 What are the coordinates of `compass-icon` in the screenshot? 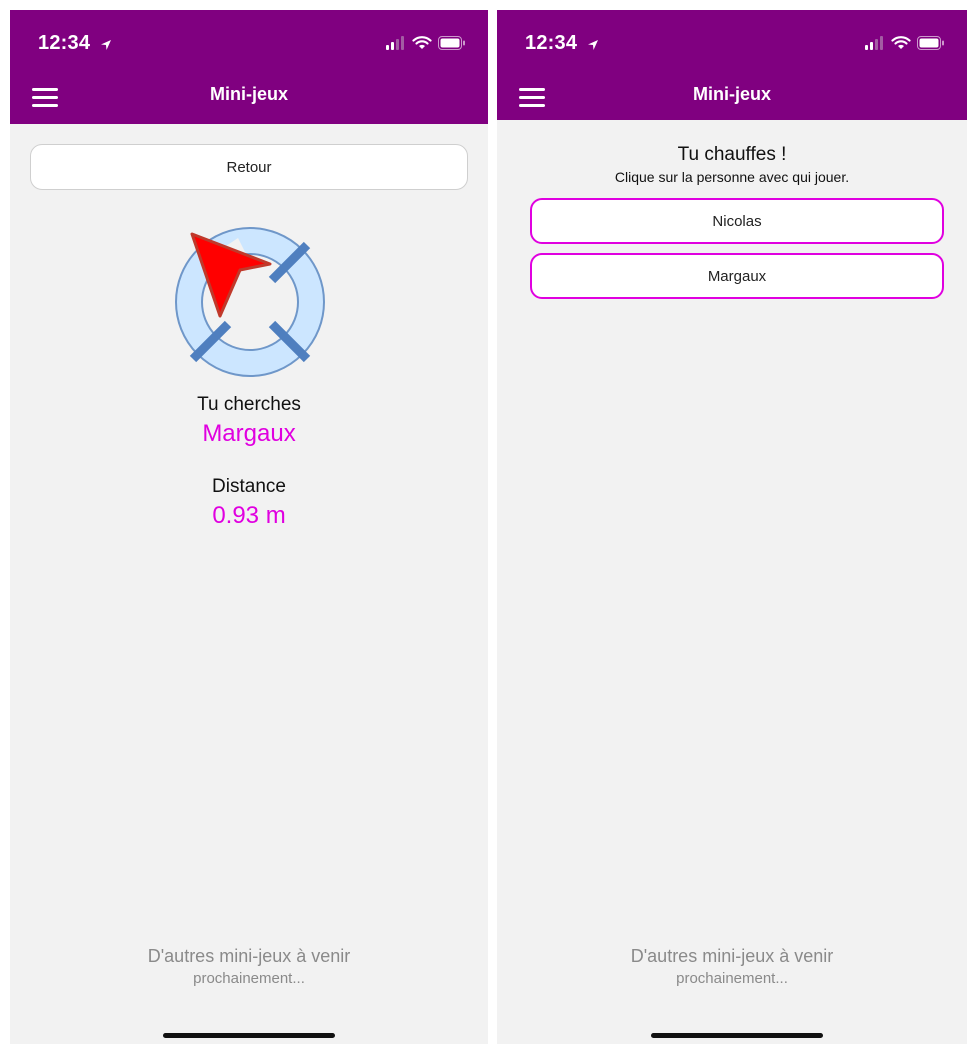 It's located at (250, 302).